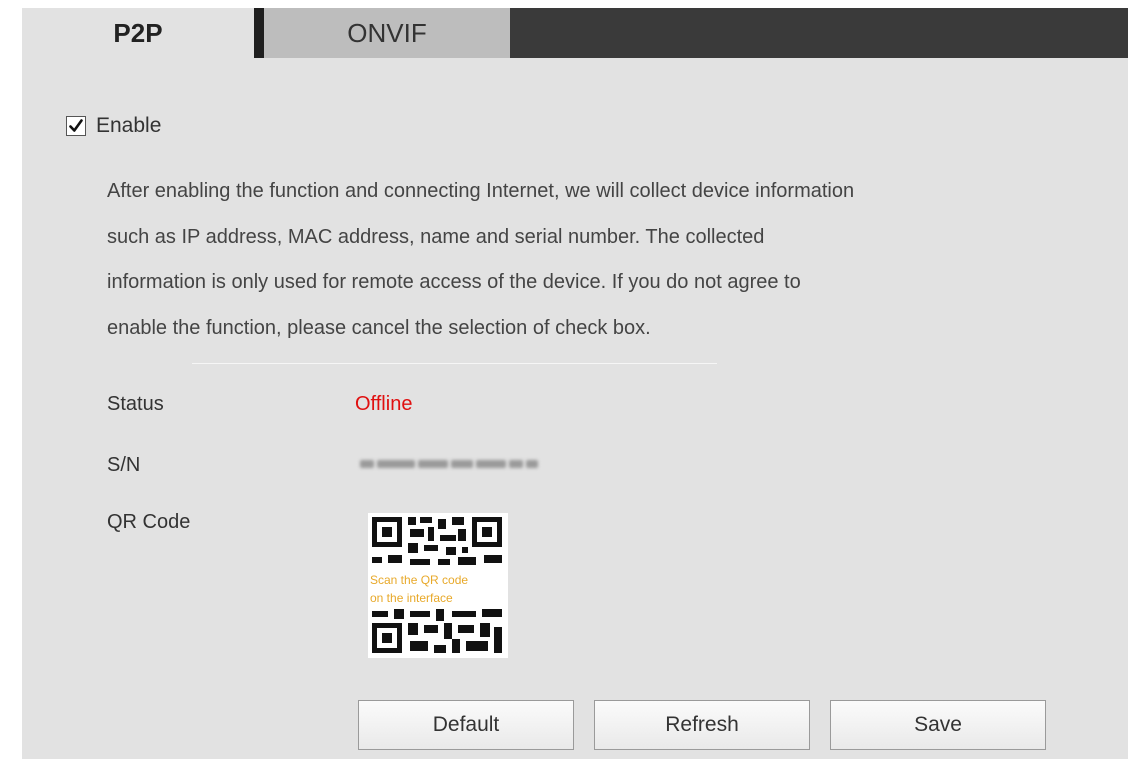  Describe the element at coordinates (460, 464) in the screenshot. I see `sn-value-redacted` at that location.